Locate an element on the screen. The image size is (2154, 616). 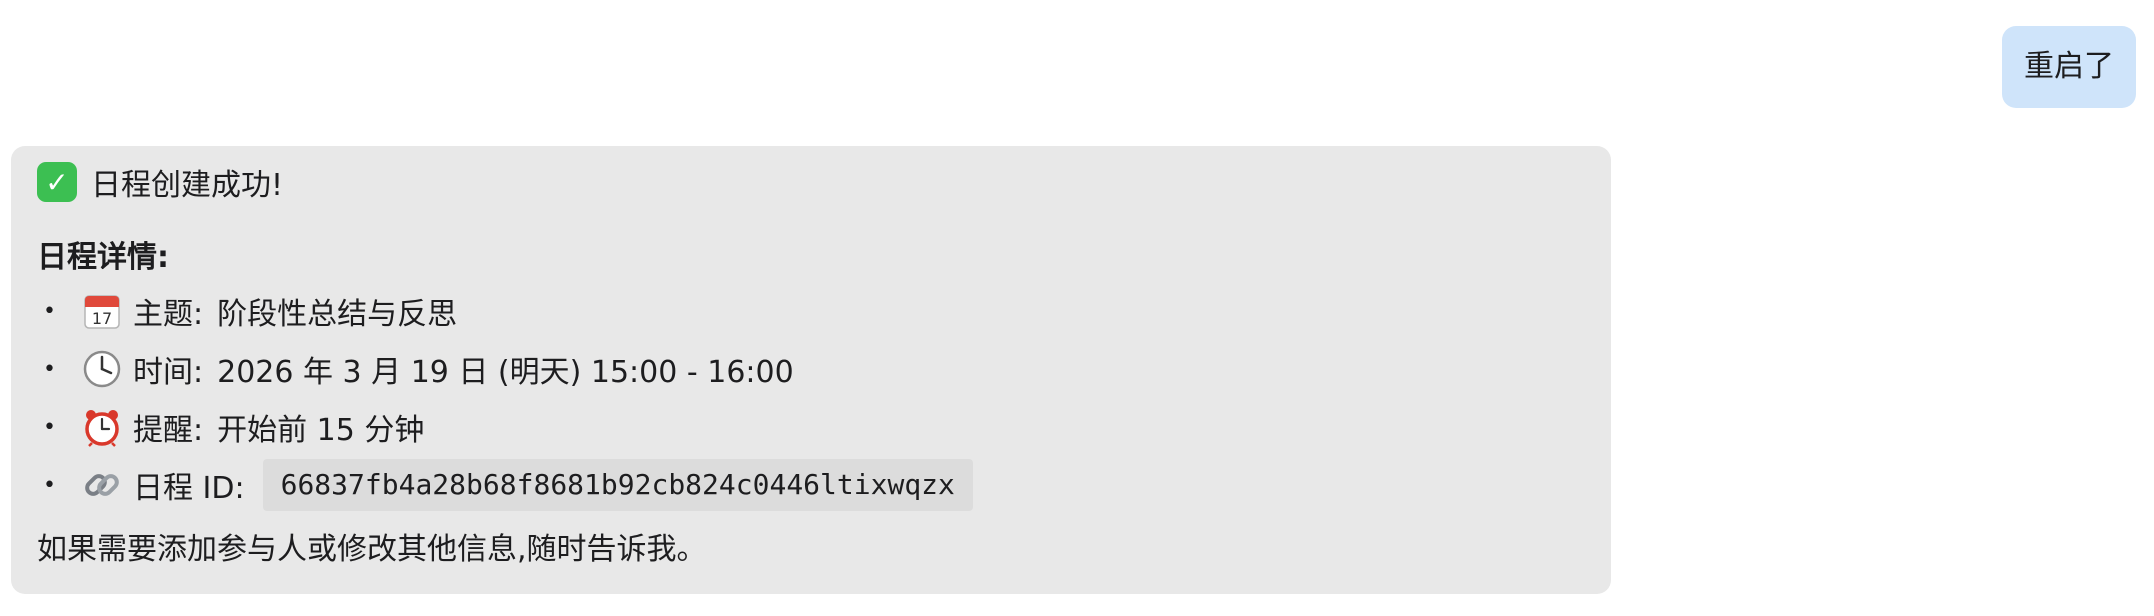
success-line: ✓ 日程创建成功! is located at coordinates (160, 182).